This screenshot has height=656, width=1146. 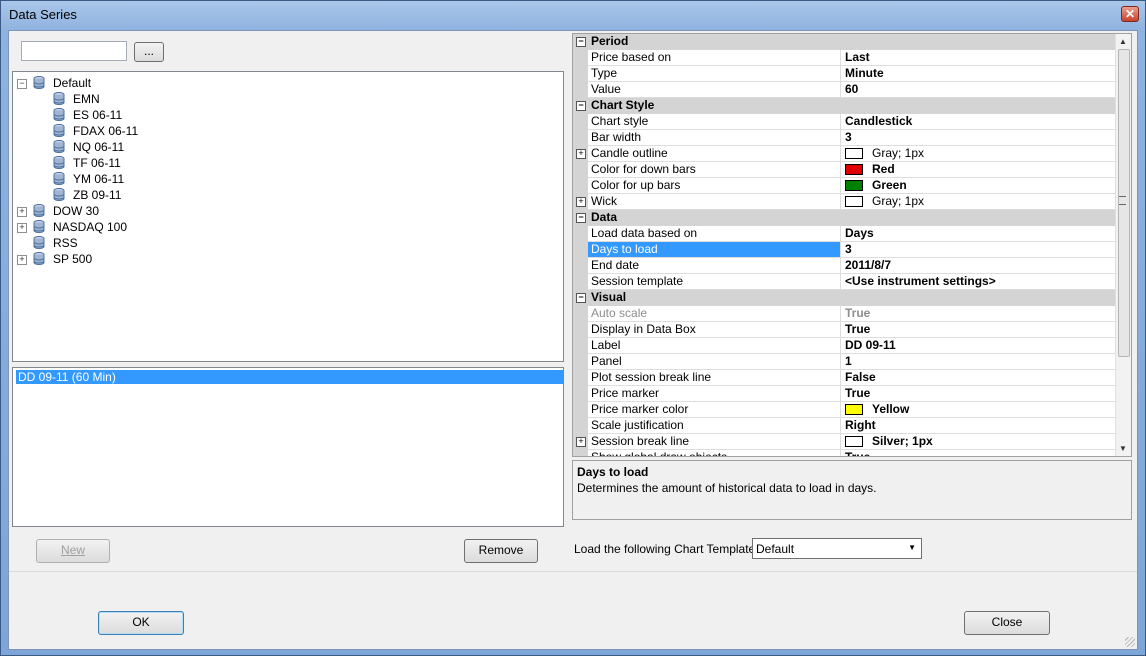 I want to click on property-row: Color for up bars Green, so click(x=845, y=186).